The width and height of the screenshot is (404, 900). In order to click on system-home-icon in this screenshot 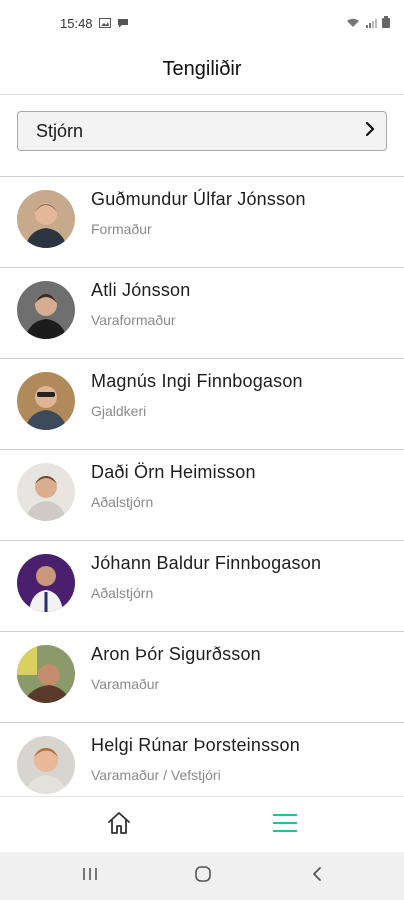, I will do `click(203, 876)`.